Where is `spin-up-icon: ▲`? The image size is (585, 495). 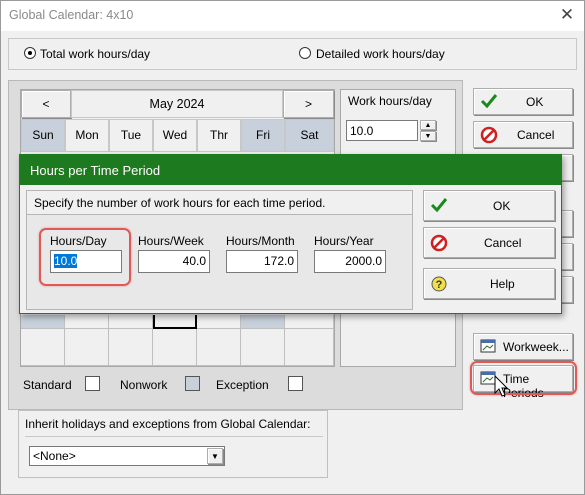
spin-up-icon: ▲ is located at coordinates (428, 125).